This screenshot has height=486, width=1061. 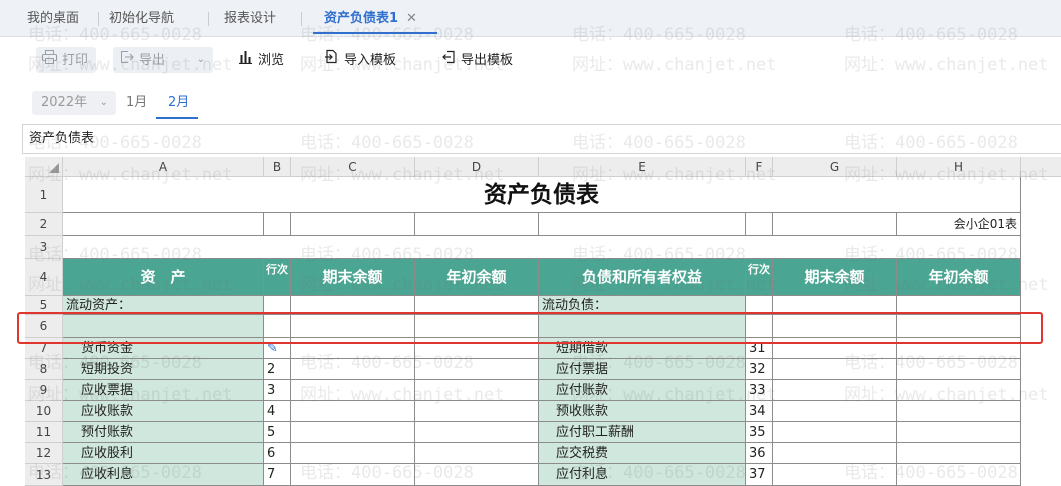 What do you see at coordinates (44, 247) in the screenshot?
I see `row-header-3: 3` at bounding box center [44, 247].